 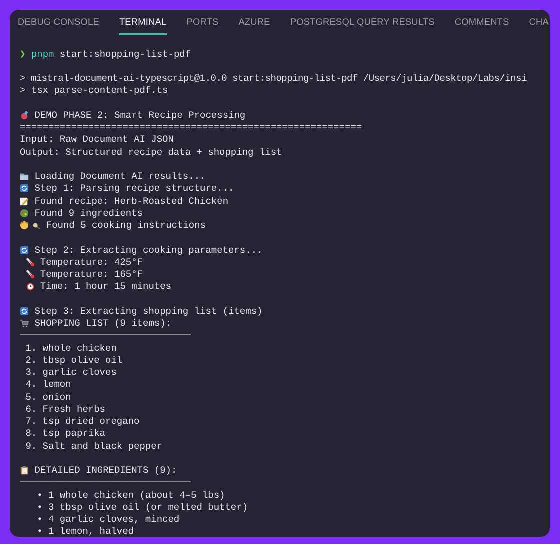 What do you see at coordinates (85, 531) in the screenshot?
I see `ingredient-item: • 1 lemon, halved` at bounding box center [85, 531].